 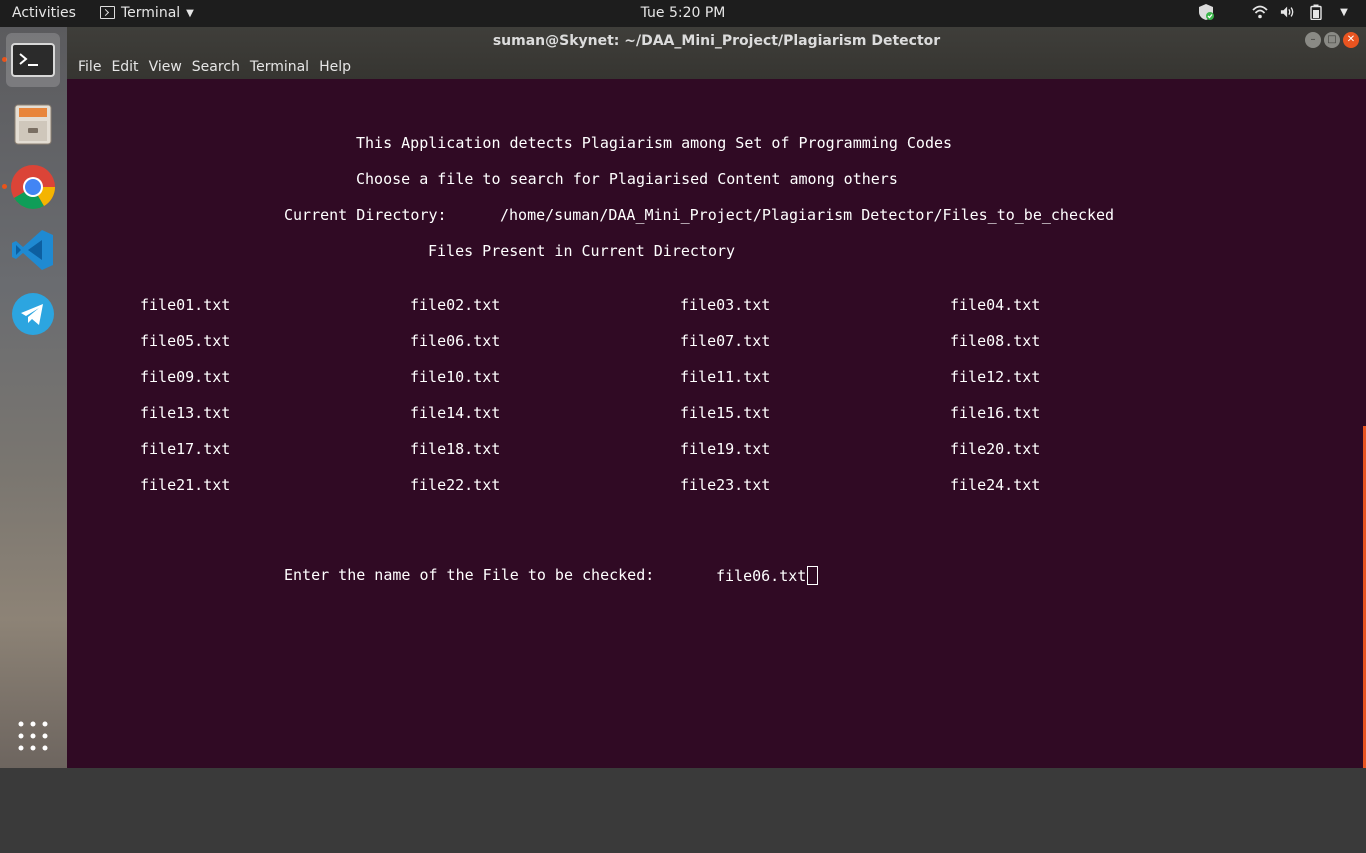 What do you see at coordinates (1260, 12) in the screenshot?
I see `wifi-icon` at bounding box center [1260, 12].